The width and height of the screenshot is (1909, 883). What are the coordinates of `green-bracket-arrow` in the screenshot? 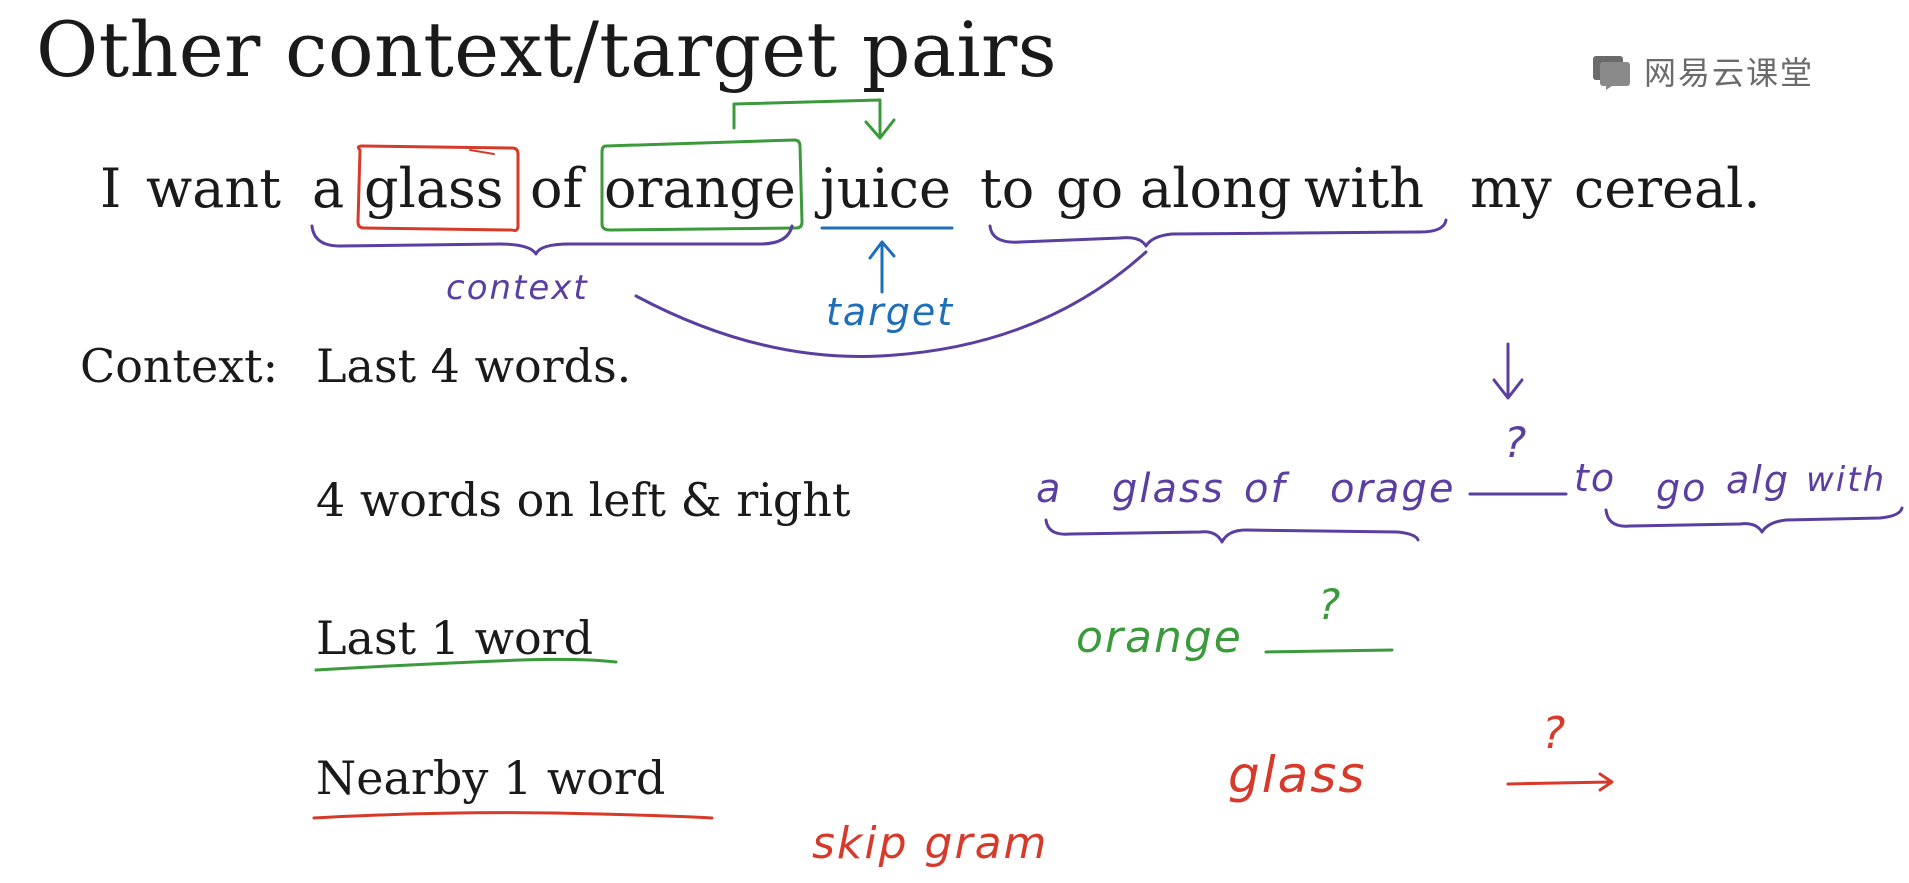 It's located at (807, 117).